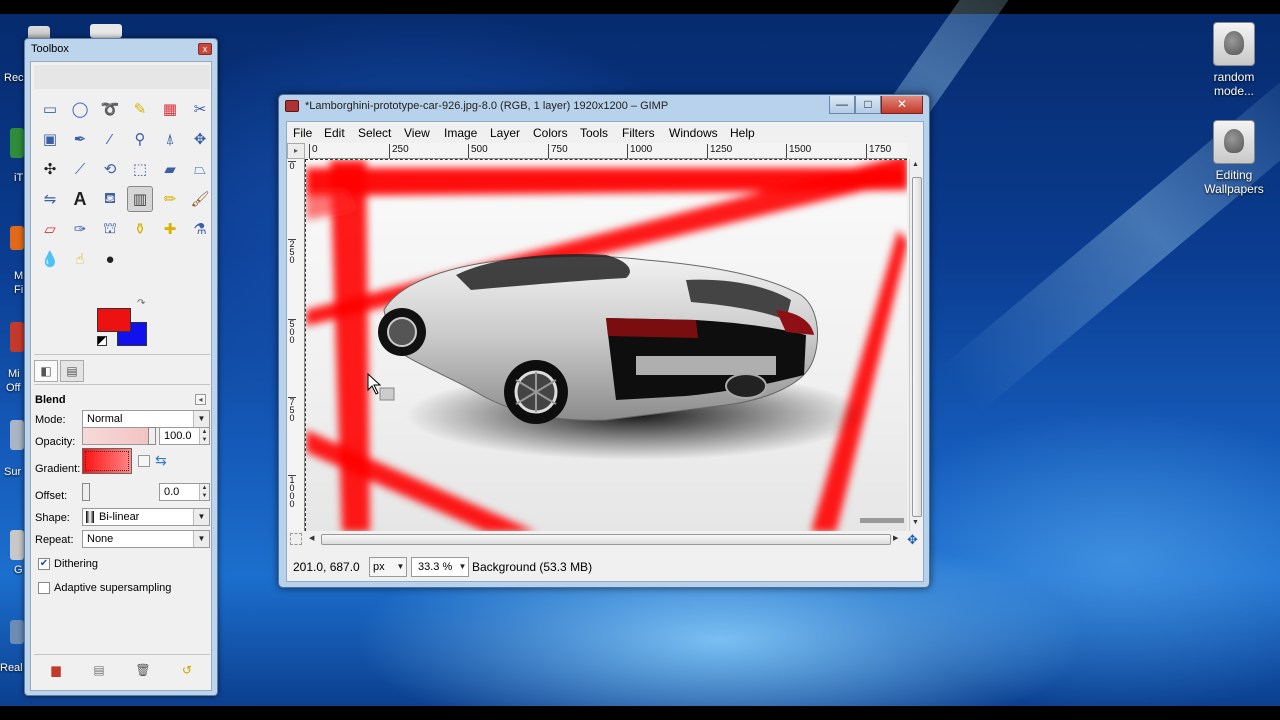 The image size is (1280, 720). Describe the element at coordinates (107, 461) in the screenshot. I see `gradient-selector` at that location.